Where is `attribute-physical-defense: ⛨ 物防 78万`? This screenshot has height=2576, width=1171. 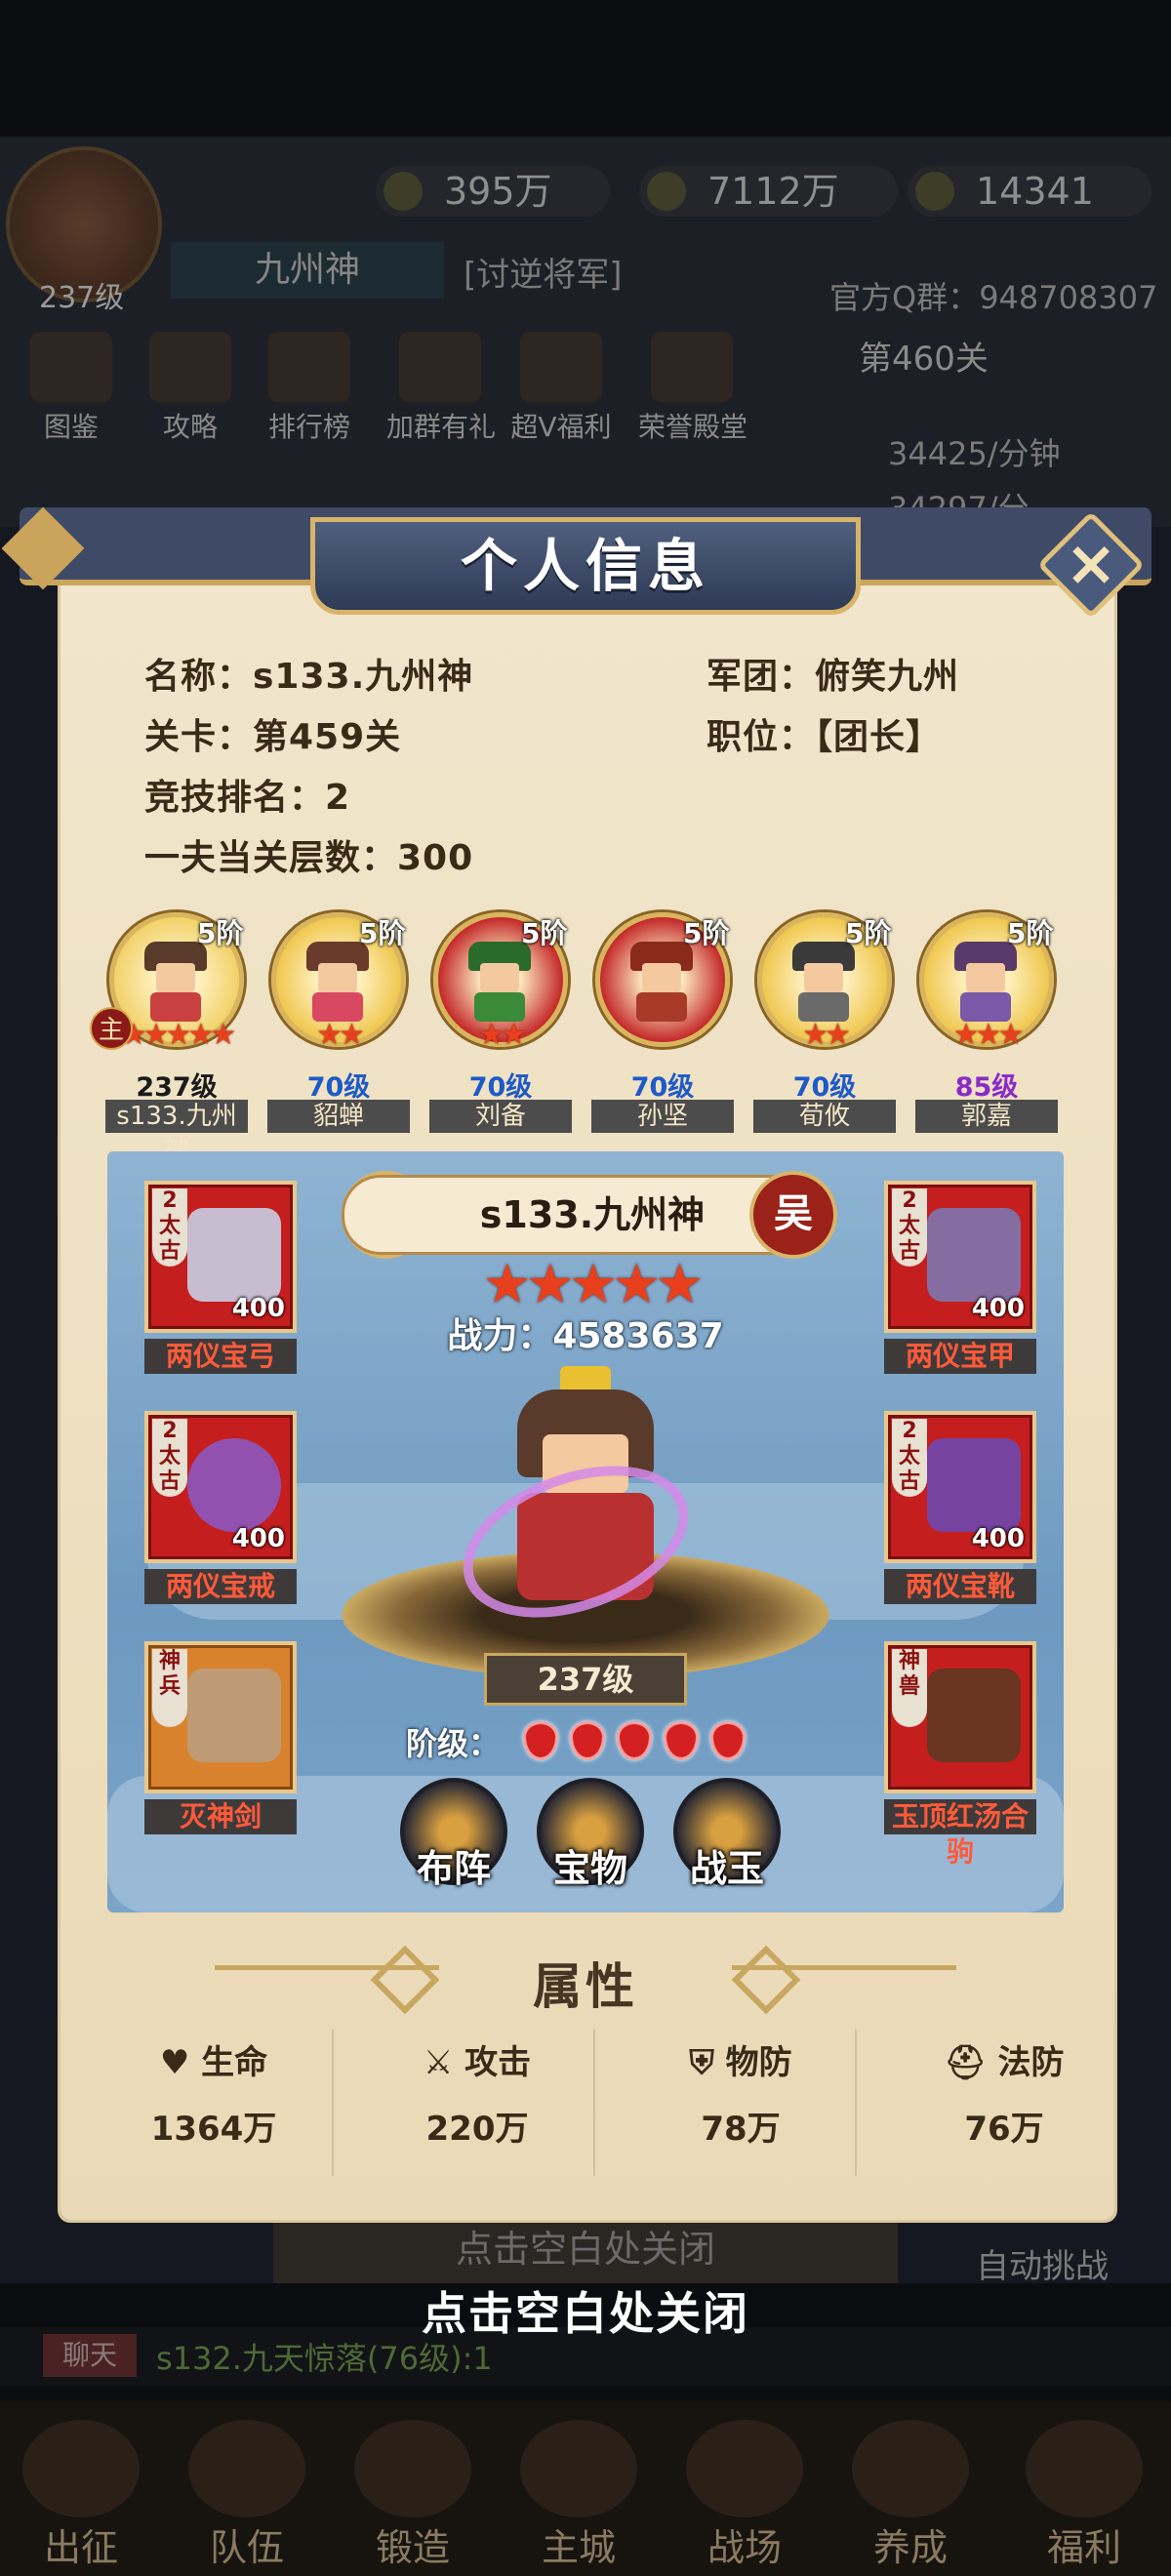 attribute-physical-defense: ⛨ 物防 78万 is located at coordinates (740, 2096).